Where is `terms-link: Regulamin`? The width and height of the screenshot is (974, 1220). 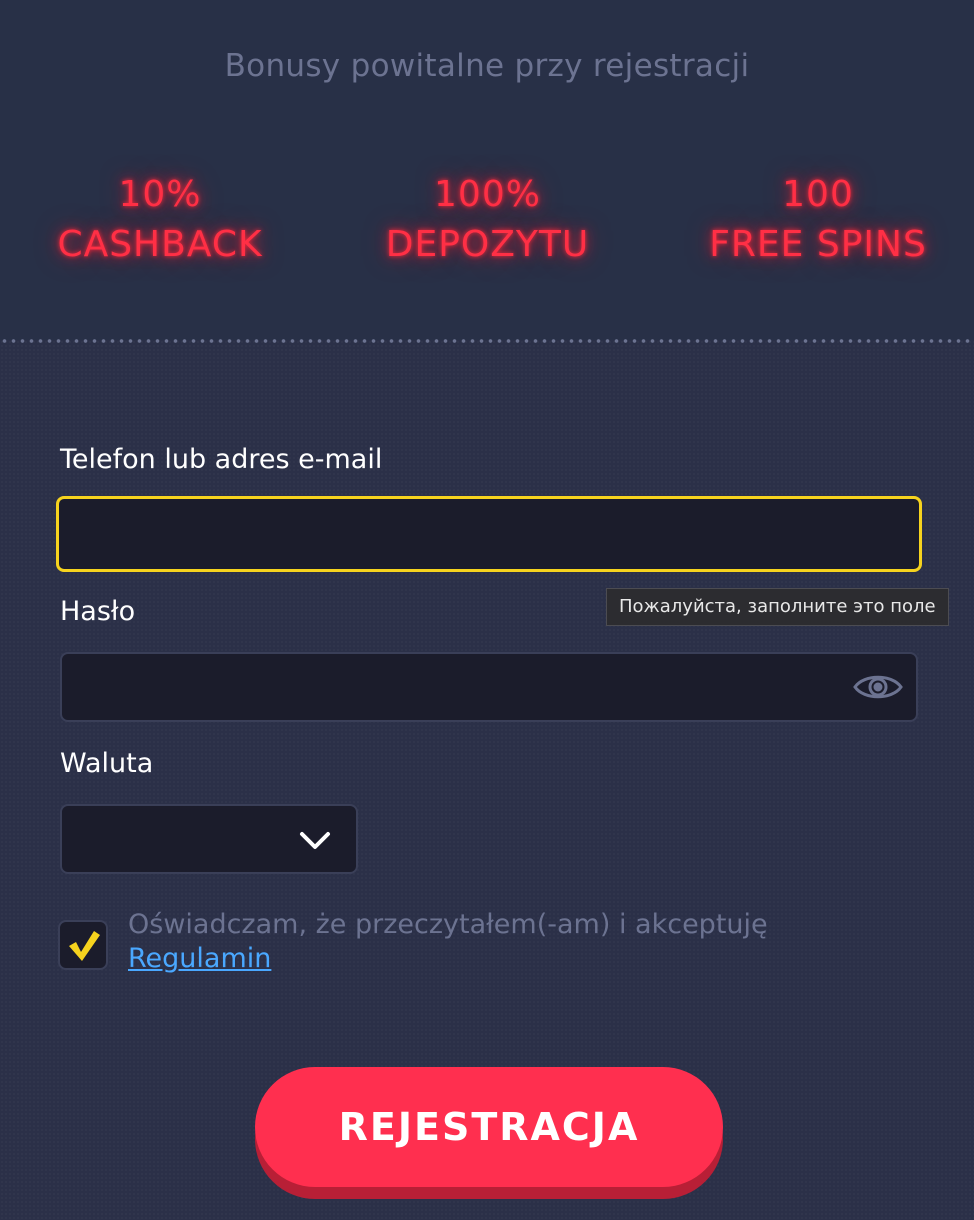 terms-link: Regulamin is located at coordinates (508, 959).